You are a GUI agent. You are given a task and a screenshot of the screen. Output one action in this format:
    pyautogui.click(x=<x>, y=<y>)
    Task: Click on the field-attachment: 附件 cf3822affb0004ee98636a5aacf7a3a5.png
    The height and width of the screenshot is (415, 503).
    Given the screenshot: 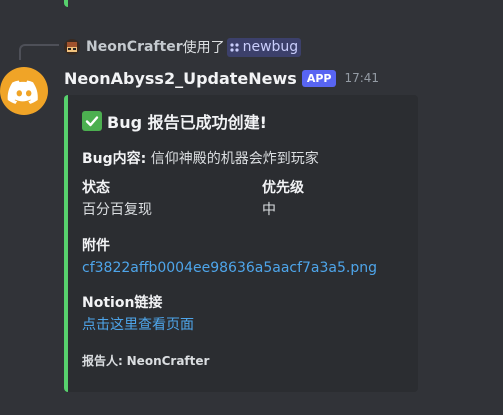 What is the action you would take?
    pyautogui.click(x=229, y=257)
    